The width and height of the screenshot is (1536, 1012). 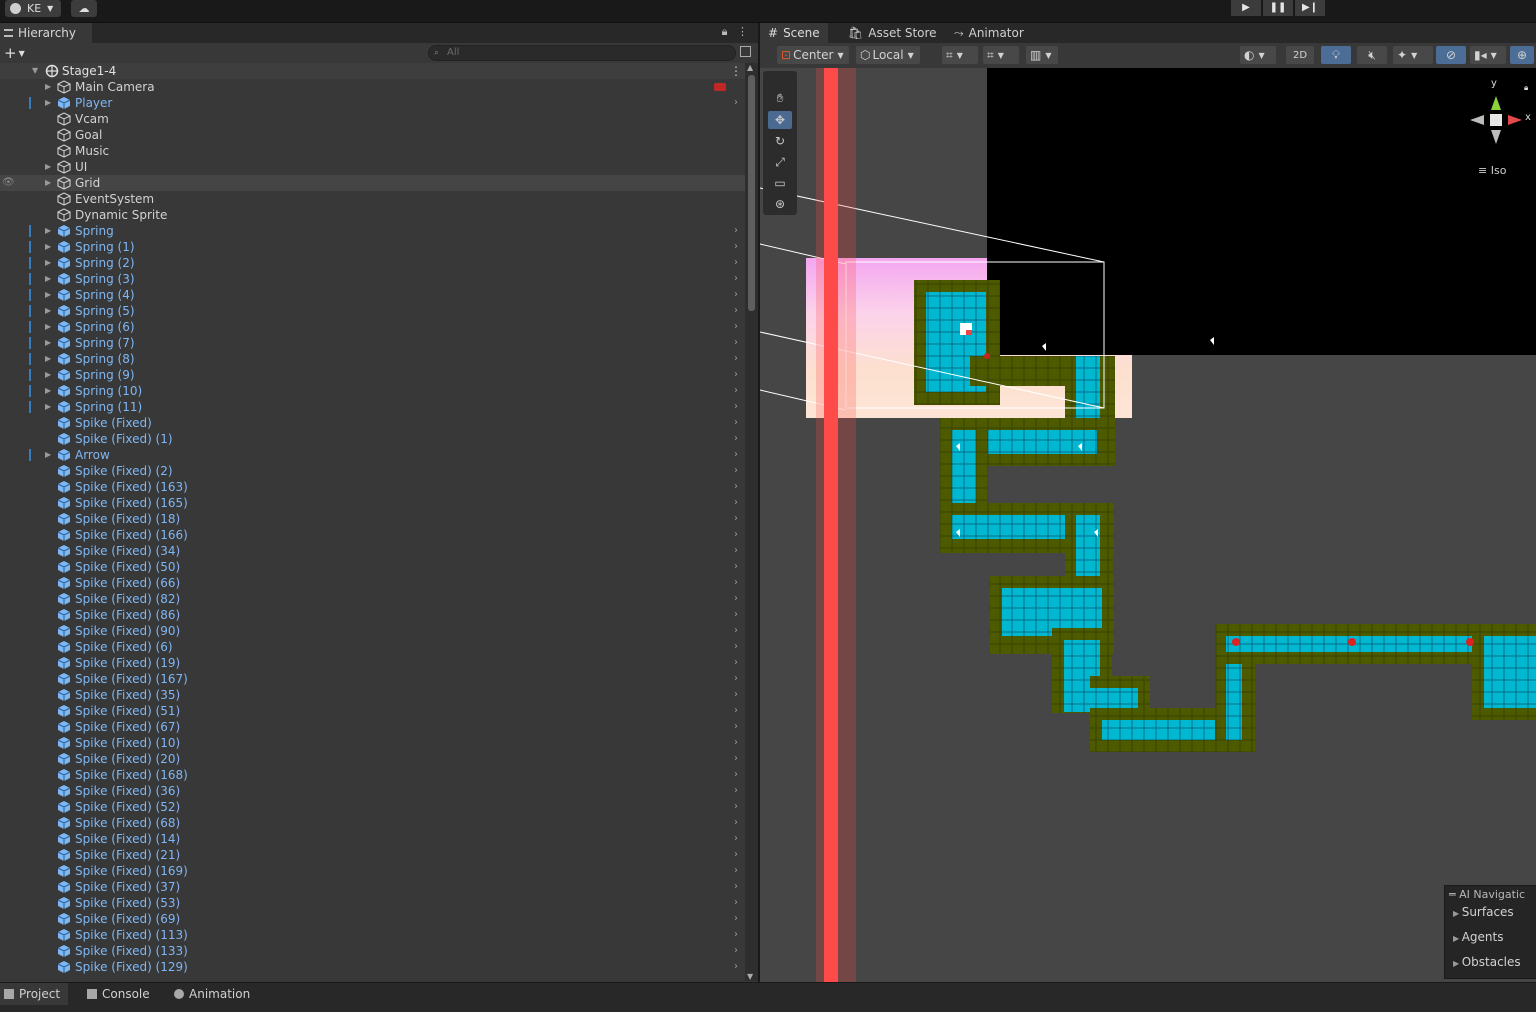 What do you see at coordinates (372, 519) in the screenshot?
I see `hierarchy-item: Spike (Fixed) (18) ›` at bounding box center [372, 519].